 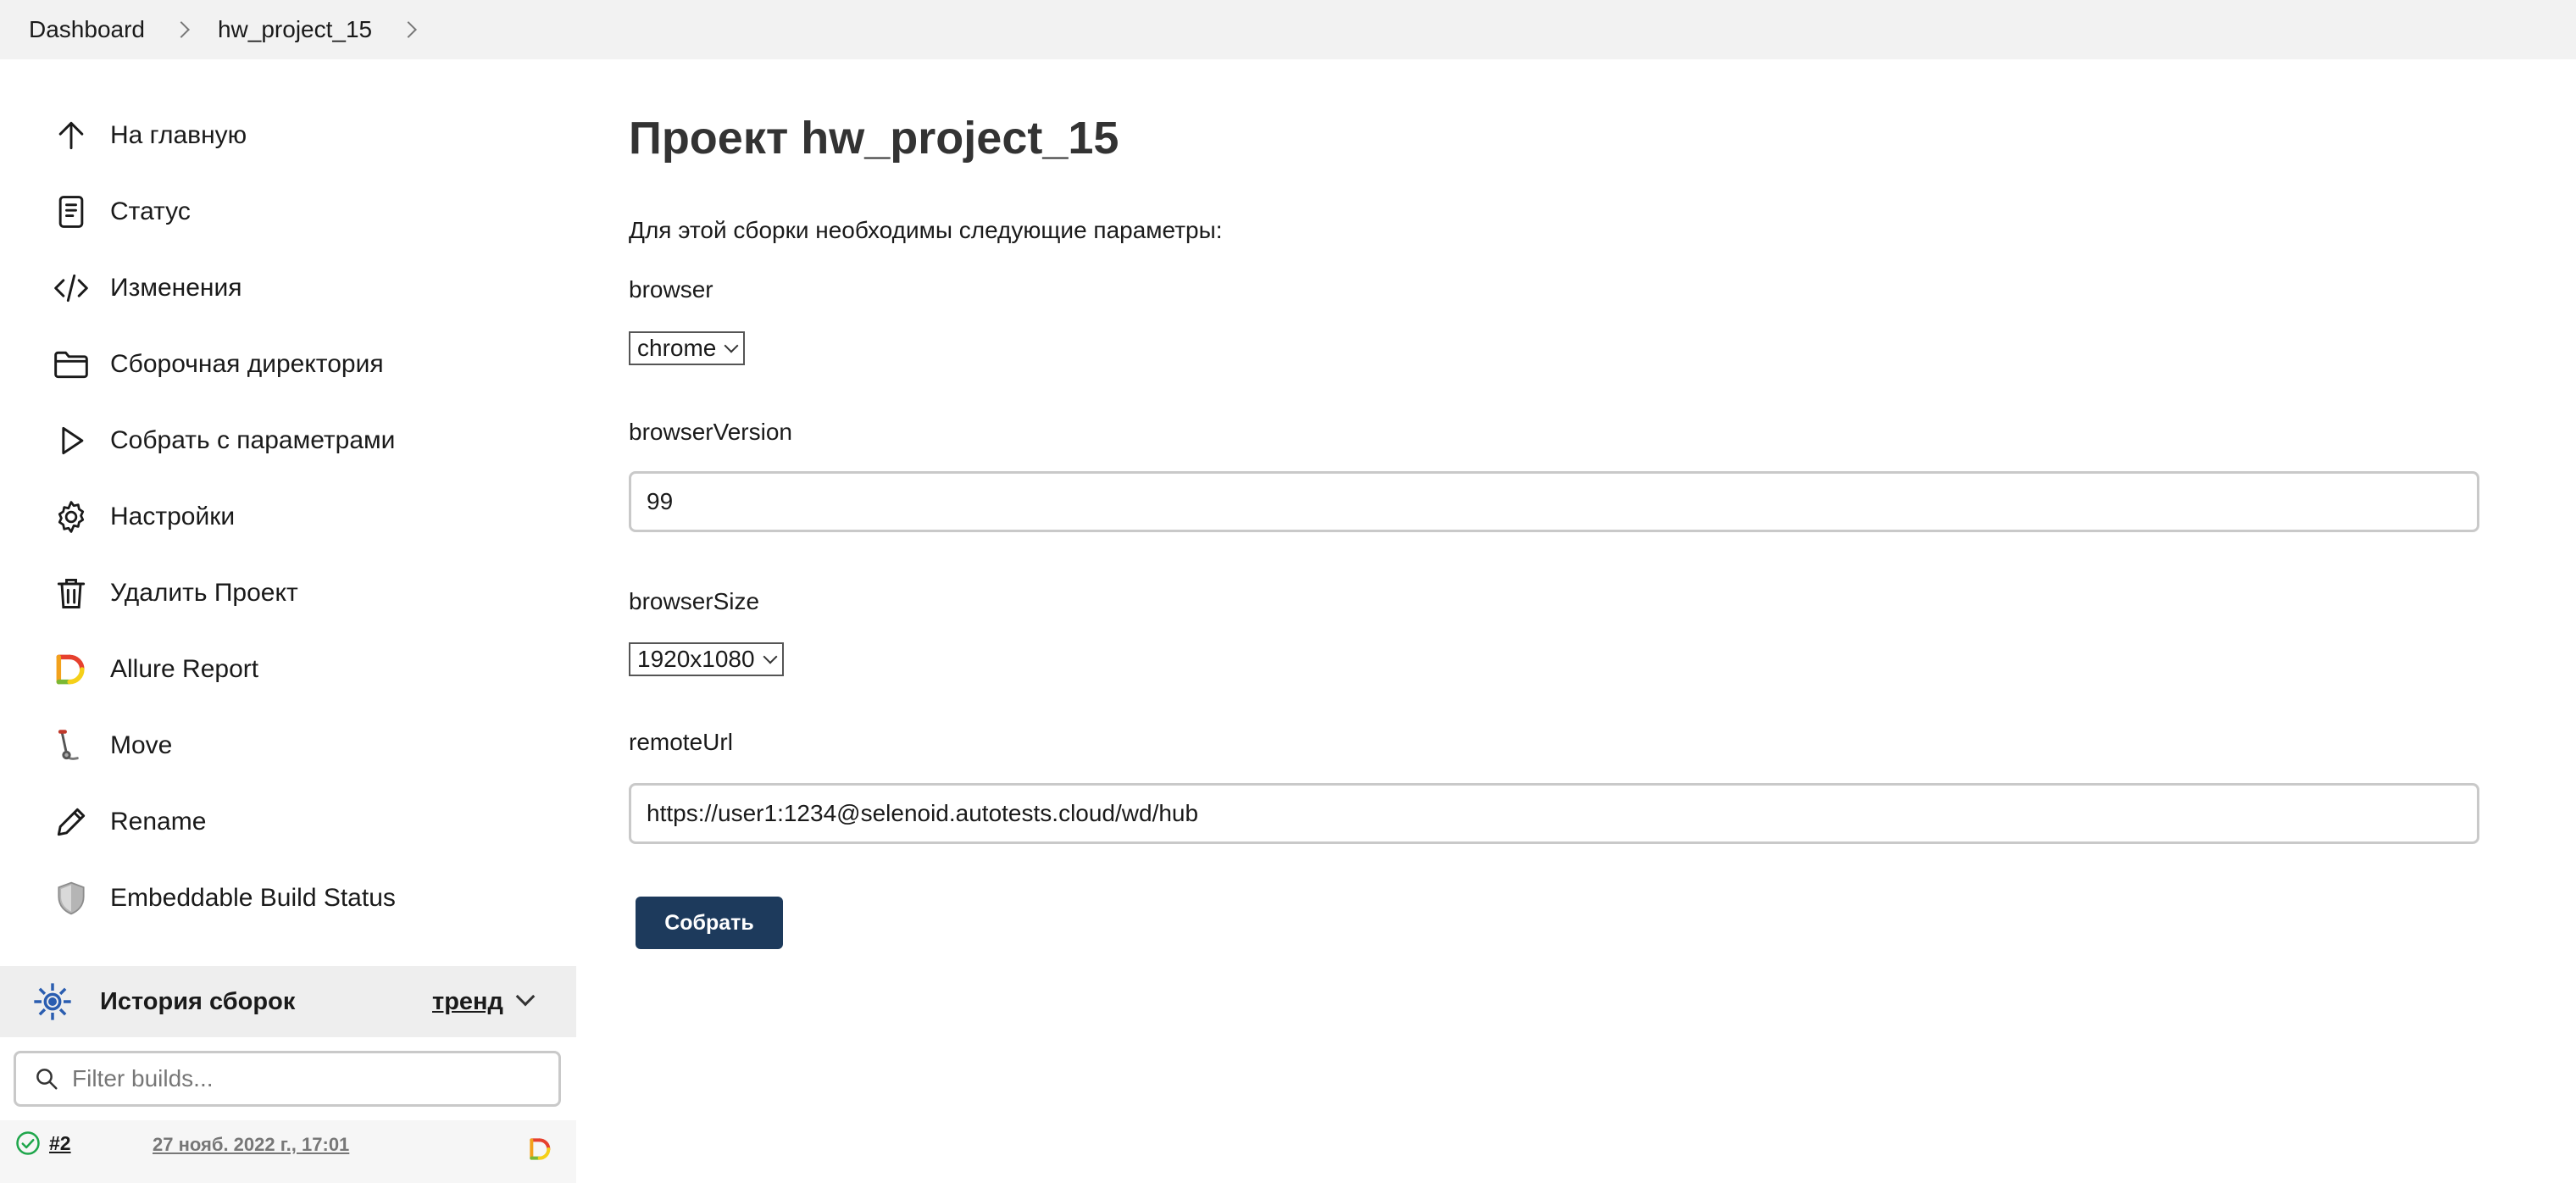 I want to click on sidebar-item-settings: Настройки, so click(x=142, y=517).